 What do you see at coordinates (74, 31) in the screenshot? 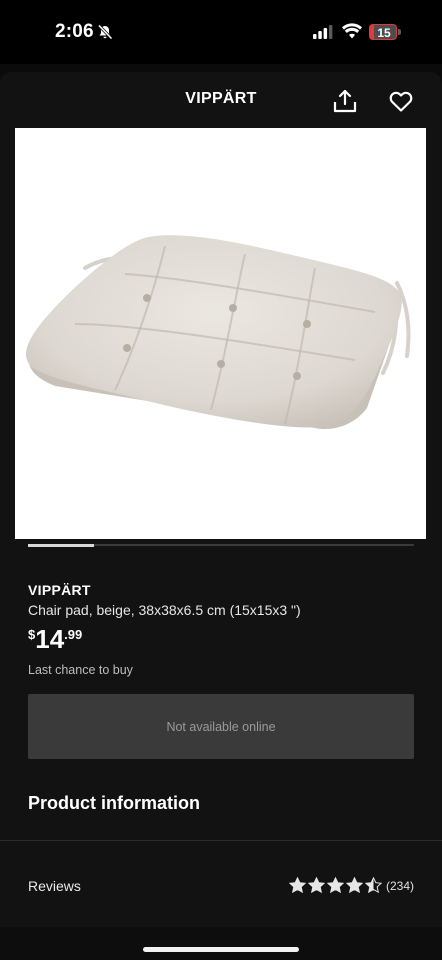
I see `status-time: 2:06` at bounding box center [74, 31].